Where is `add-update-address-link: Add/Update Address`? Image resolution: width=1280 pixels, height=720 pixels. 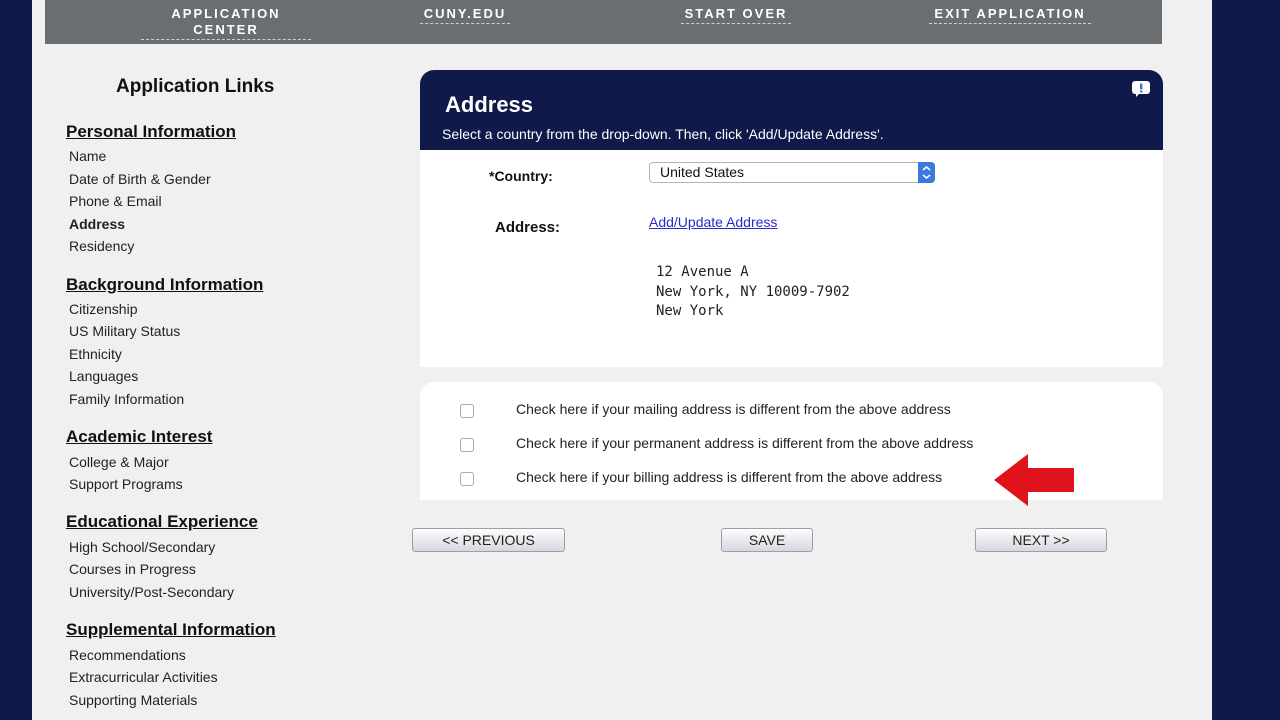 add-update-address-link: Add/Update Address is located at coordinates (713, 222).